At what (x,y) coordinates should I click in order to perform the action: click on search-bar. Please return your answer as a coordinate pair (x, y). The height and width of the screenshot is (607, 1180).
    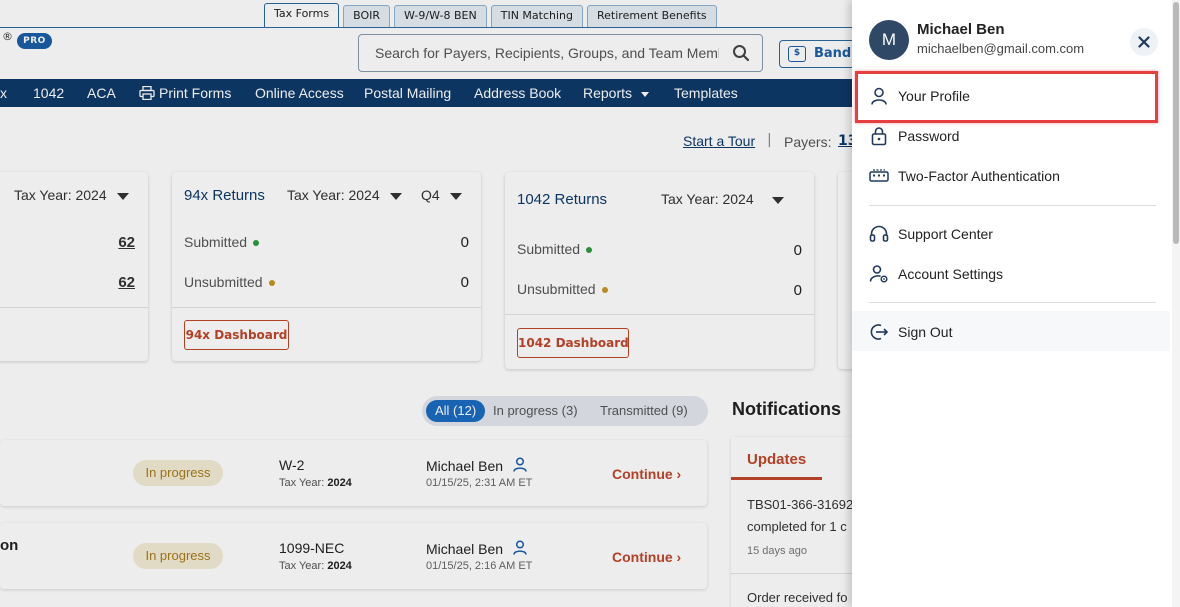
    Looking at the image, I should click on (560, 53).